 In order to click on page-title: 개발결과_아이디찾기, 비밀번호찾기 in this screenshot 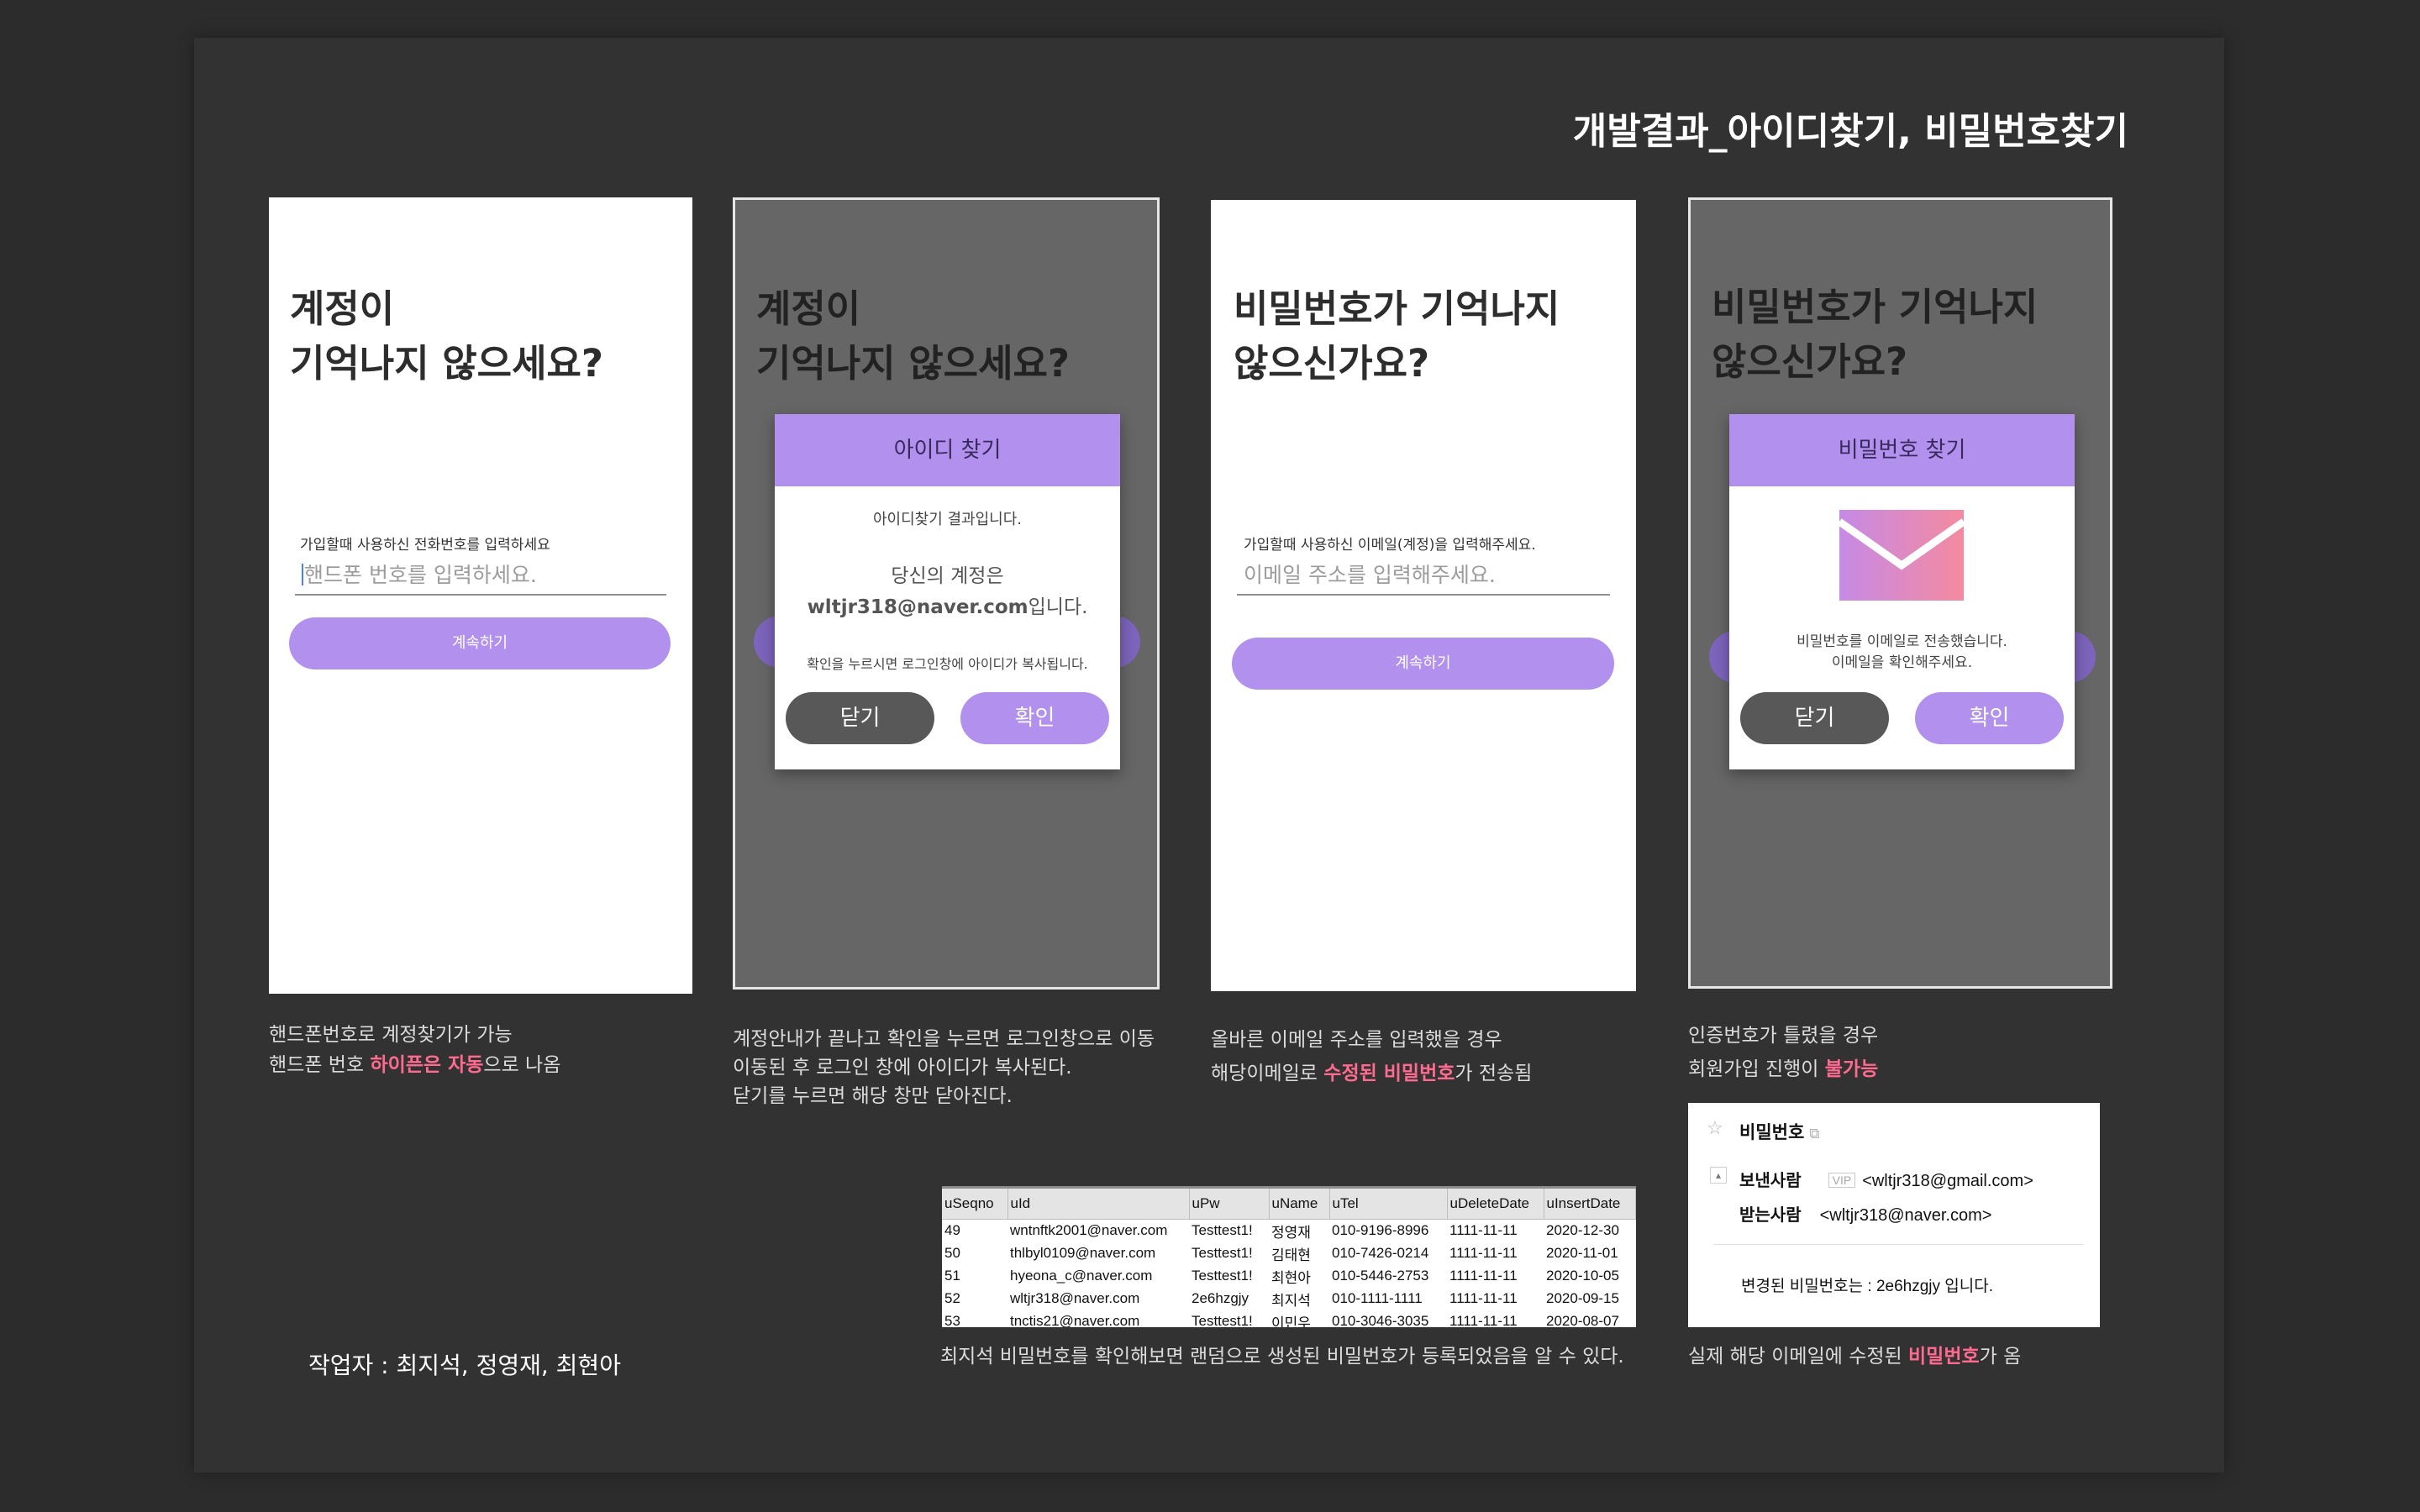, I will do `click(1850, 131)`.